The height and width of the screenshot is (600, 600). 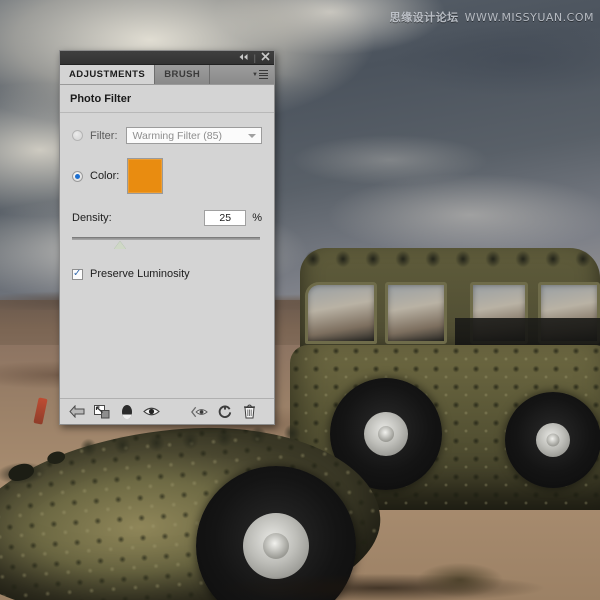 What do you see at coordinates (529, 17) in the screenshot?
I see `watermark-url-text: WWW.MISSYUAN.COM` at bounding box center [529, 17].